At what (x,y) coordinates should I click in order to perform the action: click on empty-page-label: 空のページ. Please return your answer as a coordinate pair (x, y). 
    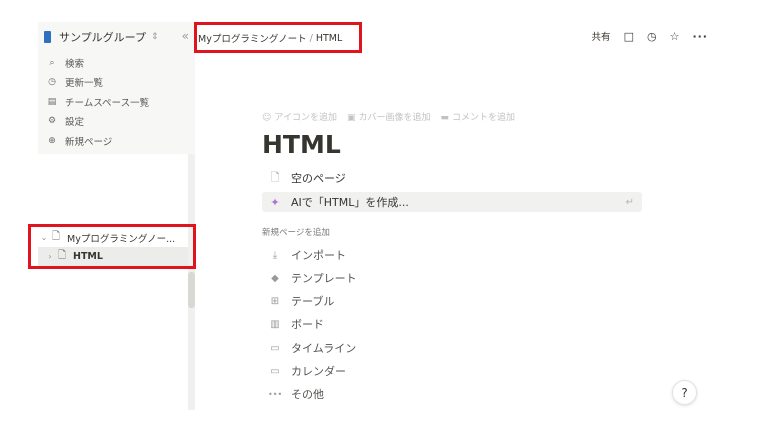
    Looking at the image, I should click on (318, 178).